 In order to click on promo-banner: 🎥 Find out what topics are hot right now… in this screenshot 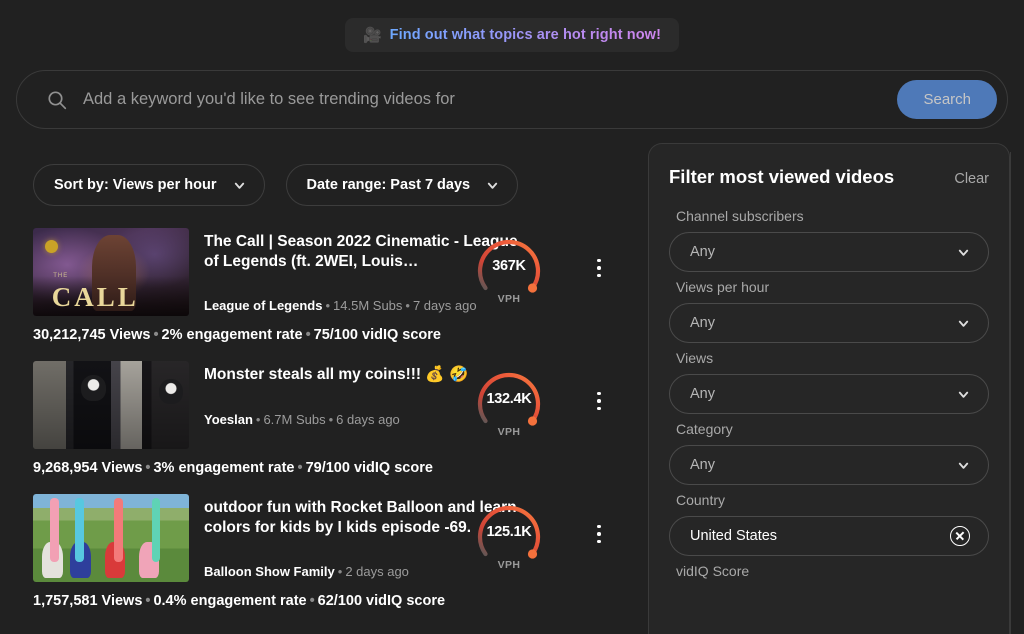, I will do `click(512, 35)`.